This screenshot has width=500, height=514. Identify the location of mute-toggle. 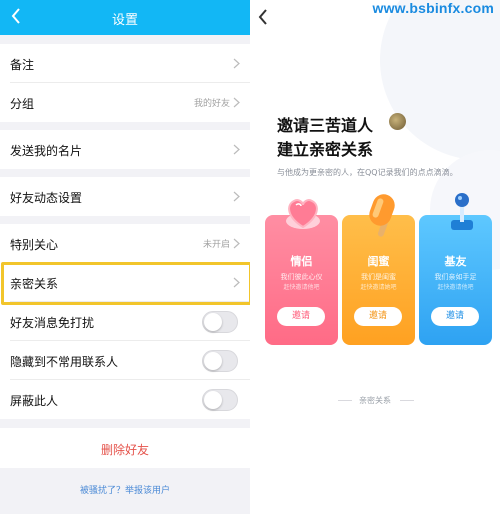
(220, 322).